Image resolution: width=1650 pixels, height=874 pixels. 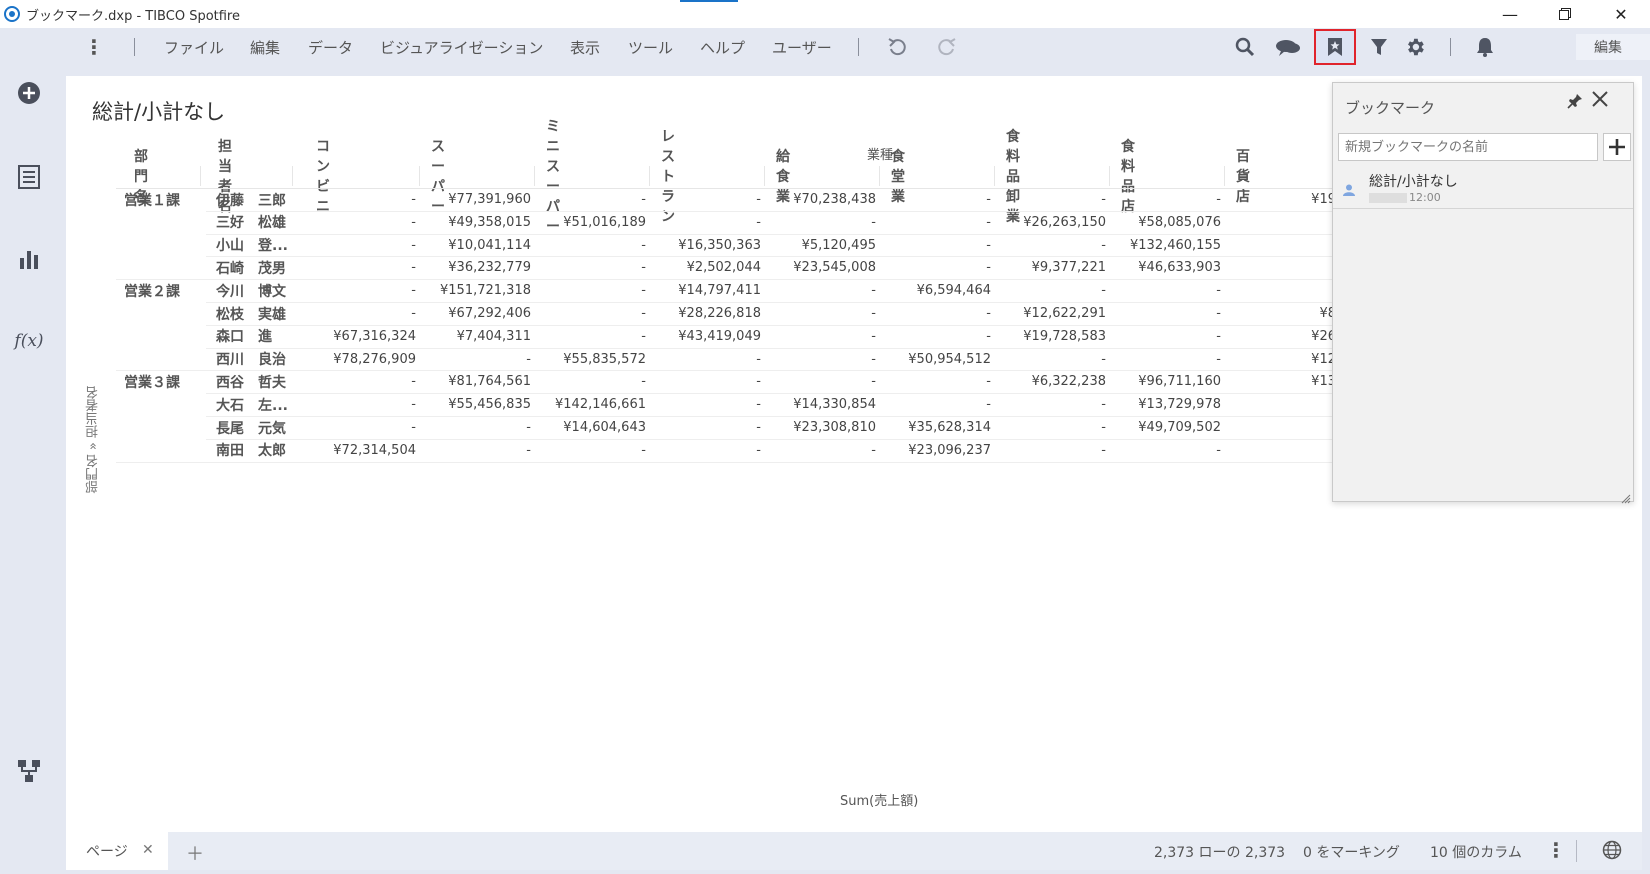 I want to click on menu-edit: 編集, so click(x=265, y=47).